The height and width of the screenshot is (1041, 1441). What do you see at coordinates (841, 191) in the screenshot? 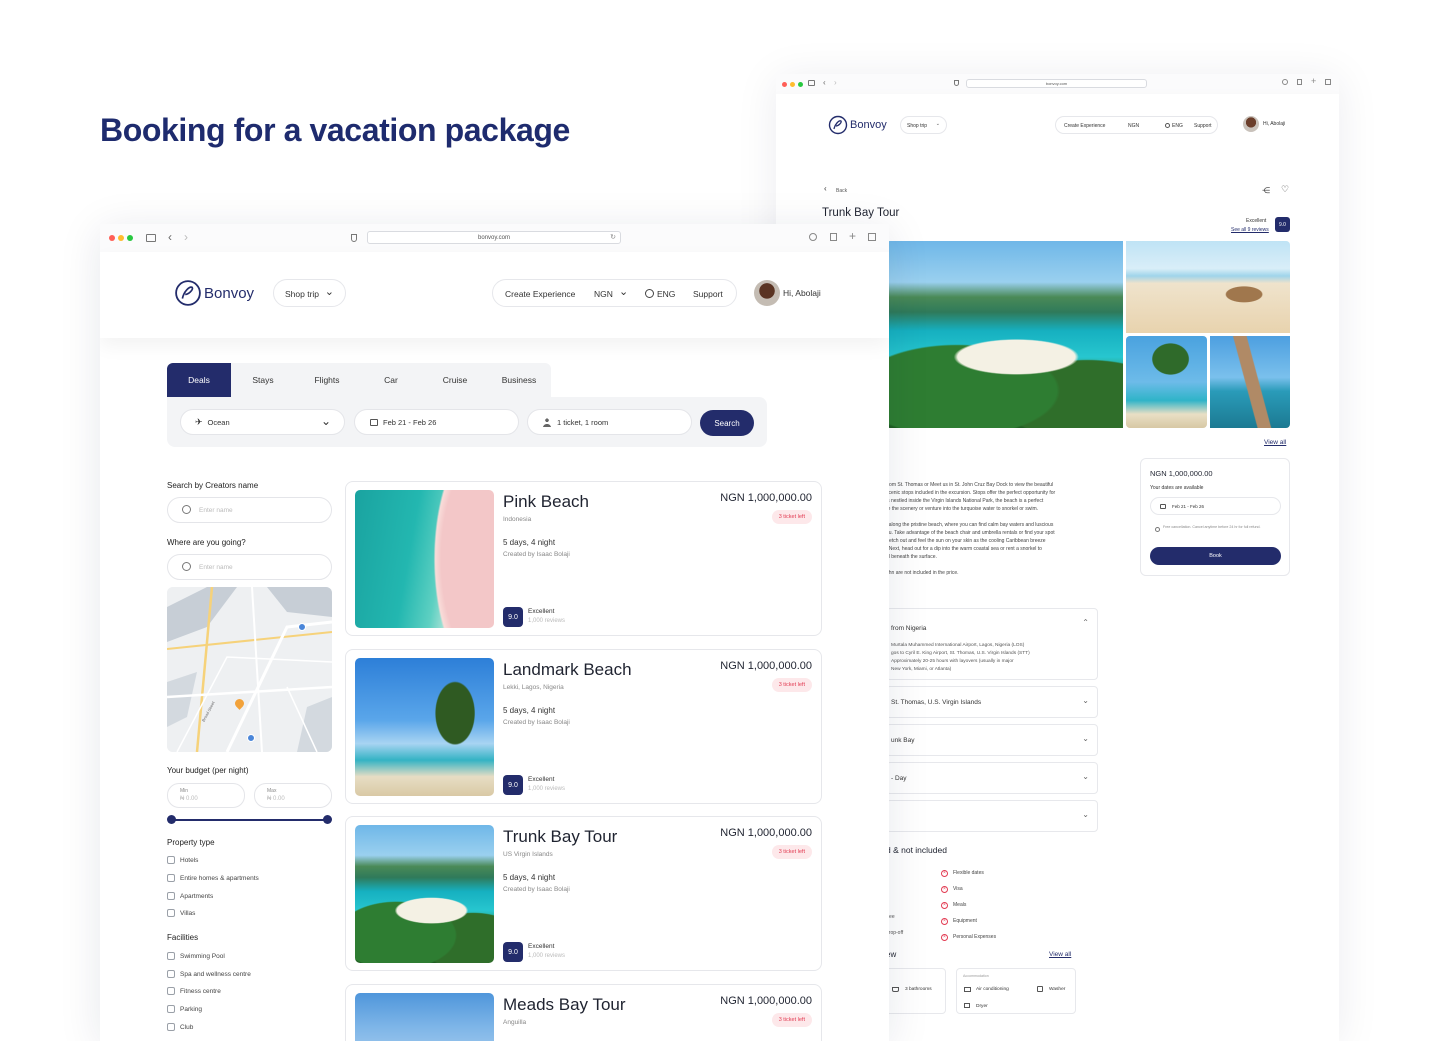
I see `back-link: Back` at bounding box center [841, 191].